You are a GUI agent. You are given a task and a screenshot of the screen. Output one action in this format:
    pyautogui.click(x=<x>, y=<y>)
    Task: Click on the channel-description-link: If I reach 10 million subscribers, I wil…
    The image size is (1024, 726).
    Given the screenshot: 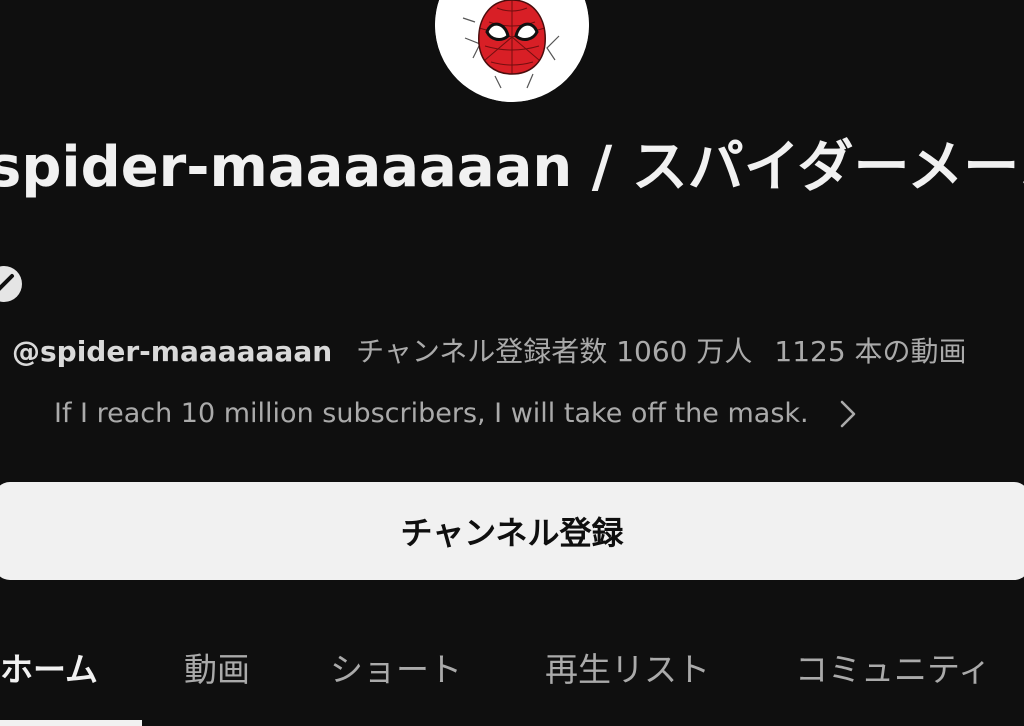 What is the action you would take?
    pyautogui.click(x=456, y=414)
    